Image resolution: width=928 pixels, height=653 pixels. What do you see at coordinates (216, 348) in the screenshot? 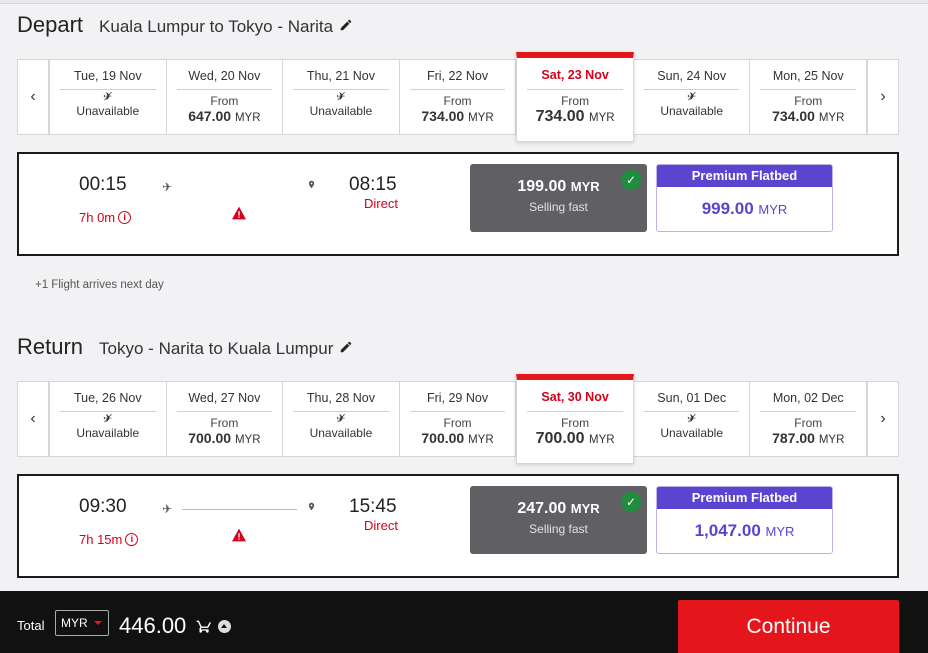
I see `return-route: Tokyo - Narita to Kuala Lumpur` at bounding box center [216, 348].